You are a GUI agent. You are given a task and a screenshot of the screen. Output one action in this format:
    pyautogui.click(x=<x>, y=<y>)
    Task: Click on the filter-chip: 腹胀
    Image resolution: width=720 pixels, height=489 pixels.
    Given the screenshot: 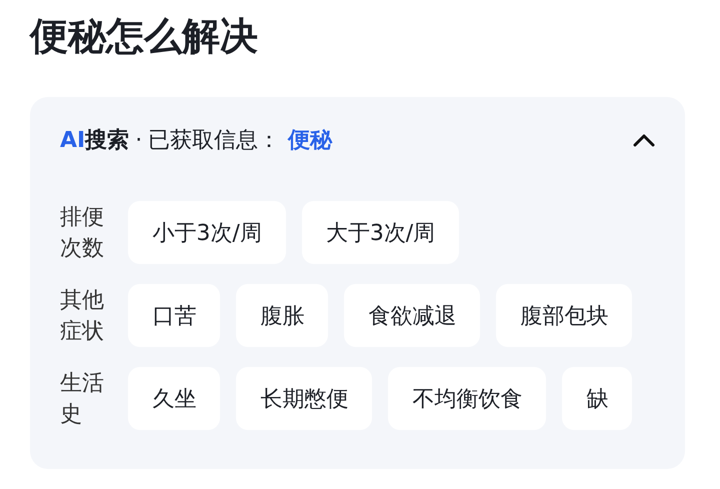 What is the action you would take?
    pyautogui.click(x=282, y=315)
    